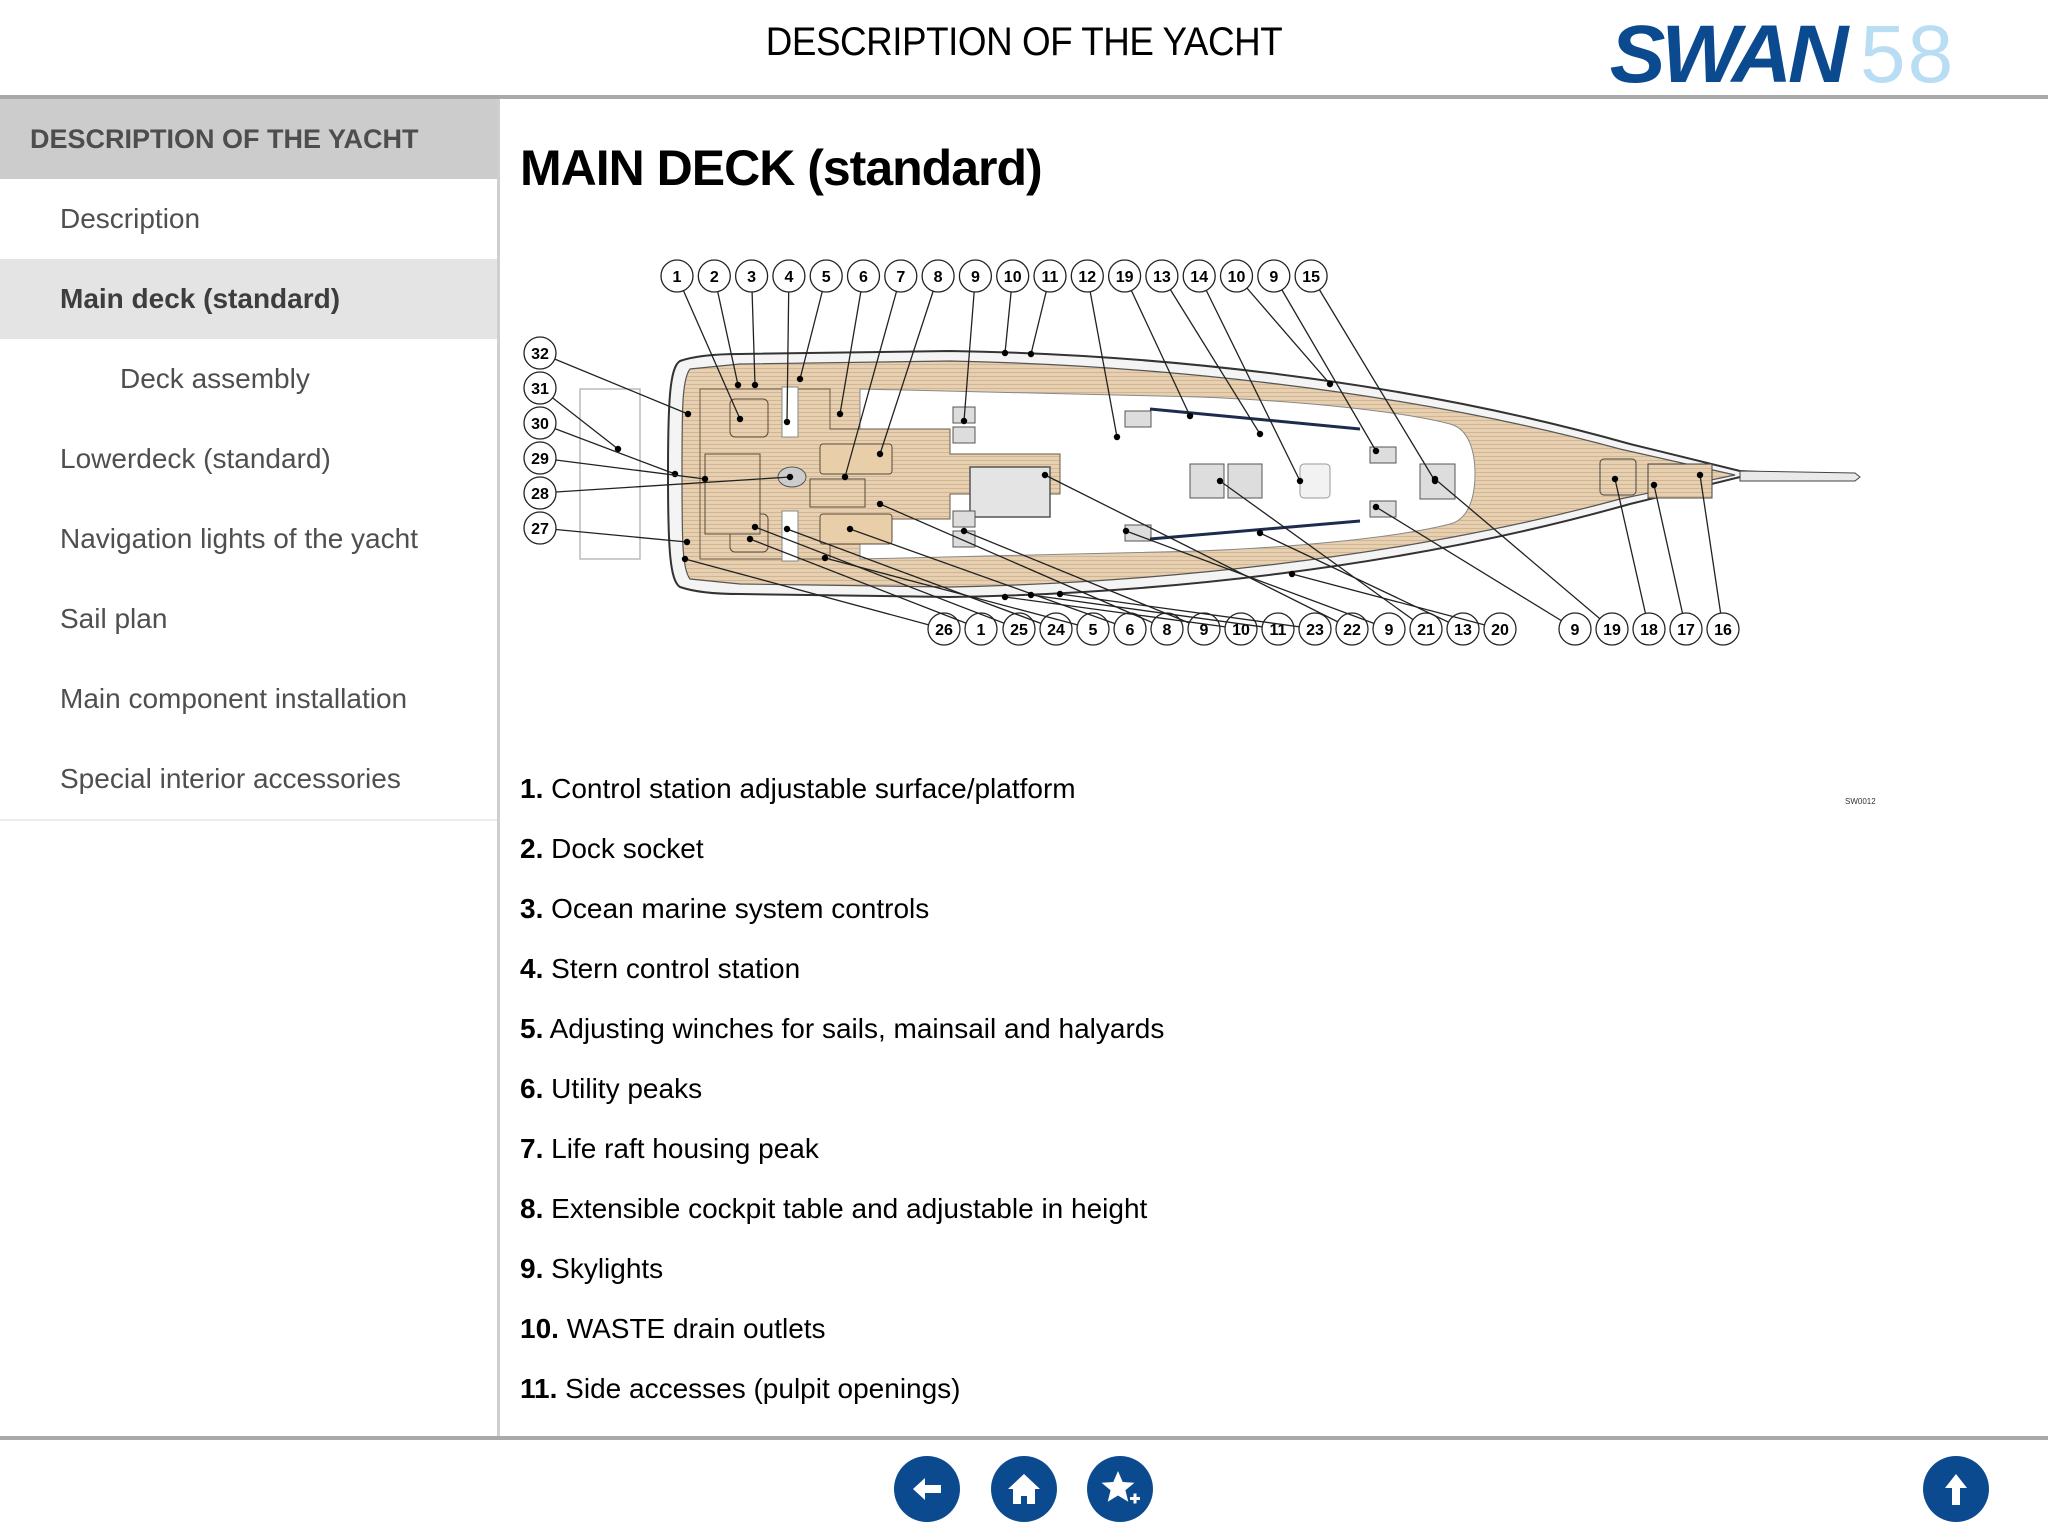  I want to click on home-button, so click(1024, 1489).